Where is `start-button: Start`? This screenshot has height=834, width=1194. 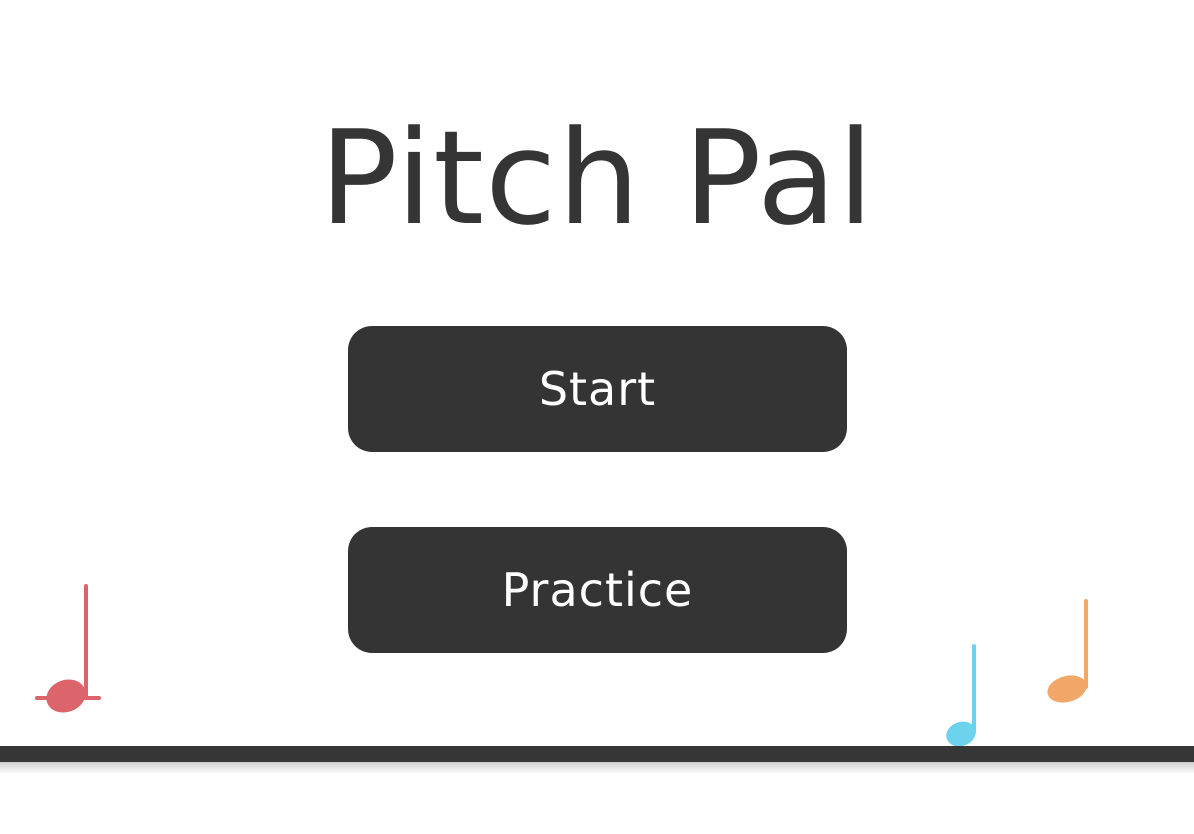
start-button: Start is located at coordinates (597, 389).